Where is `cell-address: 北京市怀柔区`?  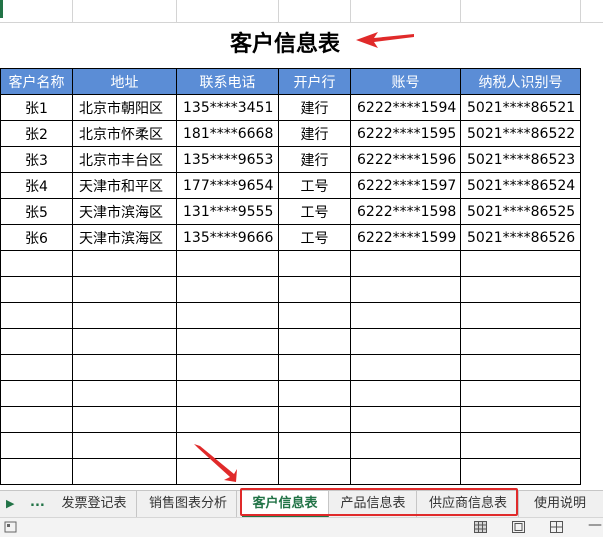 cell-address: 北京市怀柔区 is located at coordinates (124, 133).